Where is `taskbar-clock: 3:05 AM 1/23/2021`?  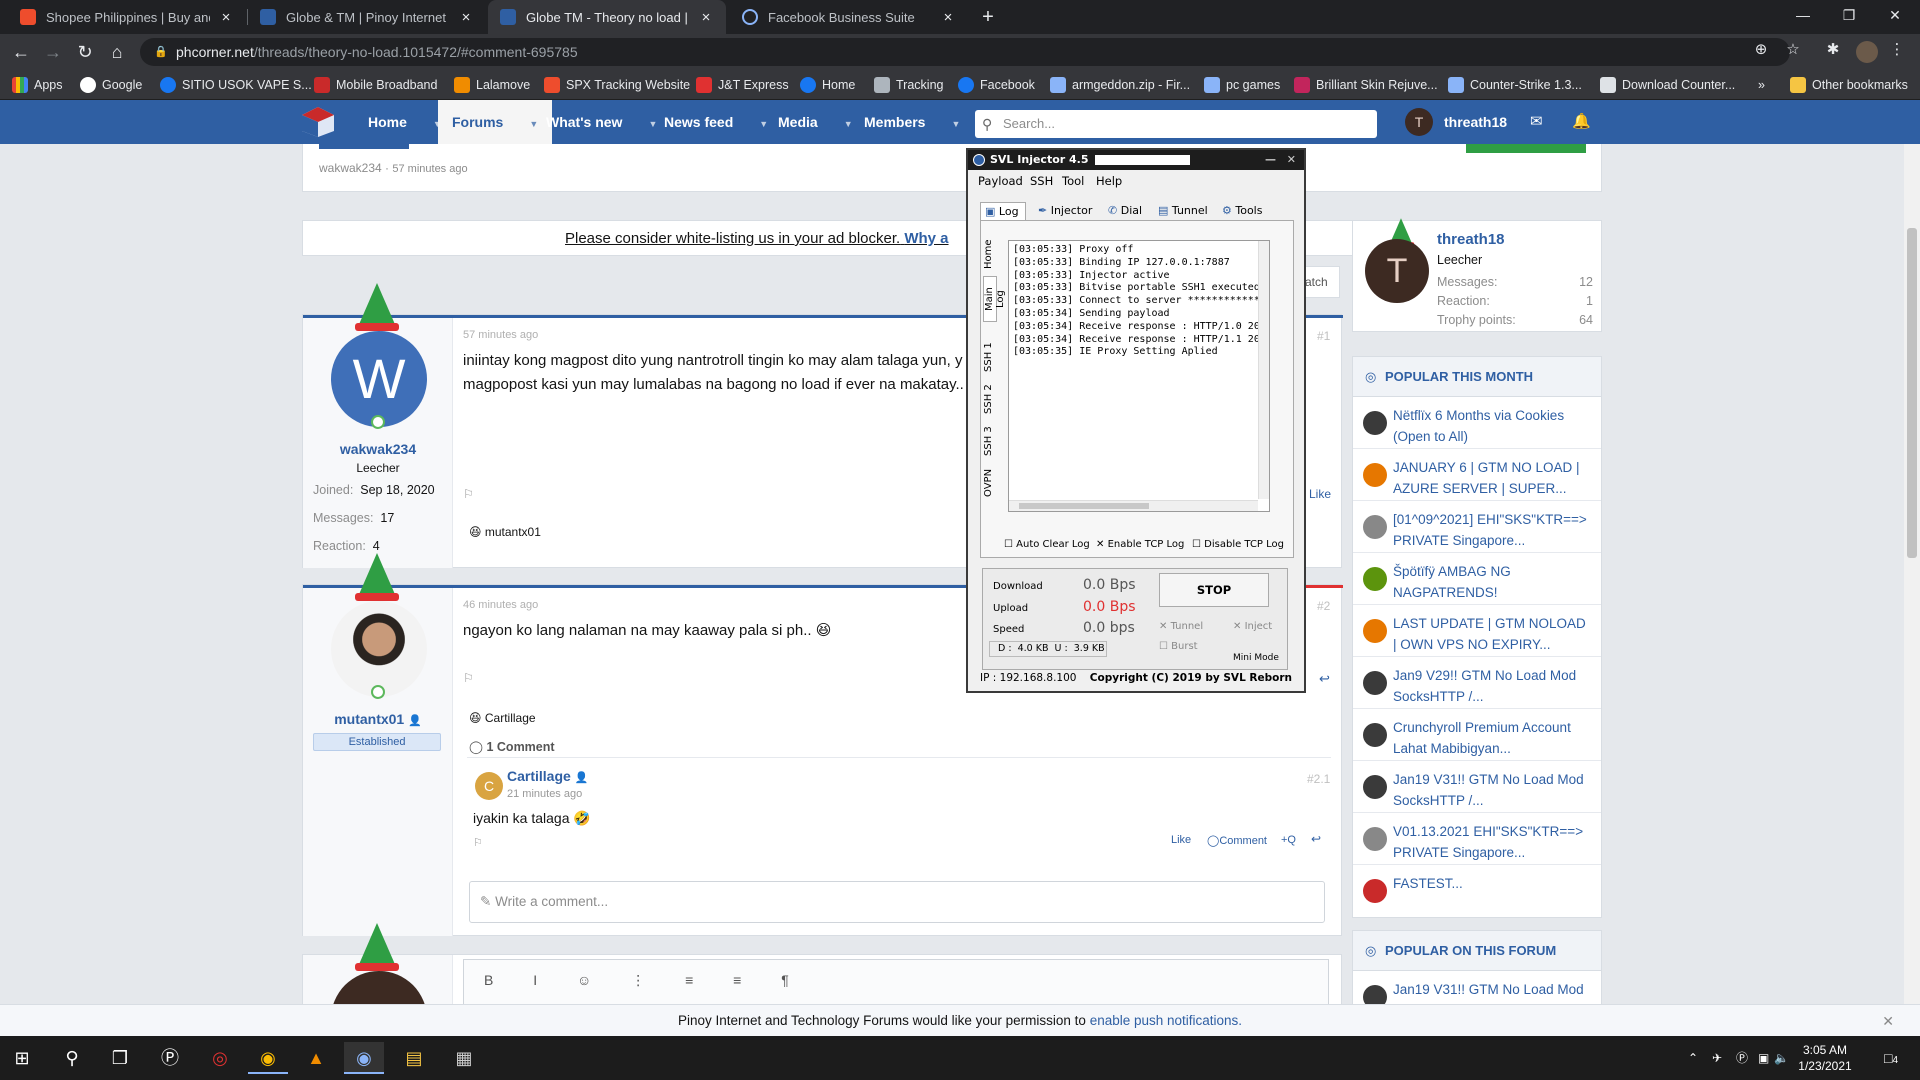
taskbar-clock: 3:05 AM 1/23/2021 is located at coordinates (1825, 1058).